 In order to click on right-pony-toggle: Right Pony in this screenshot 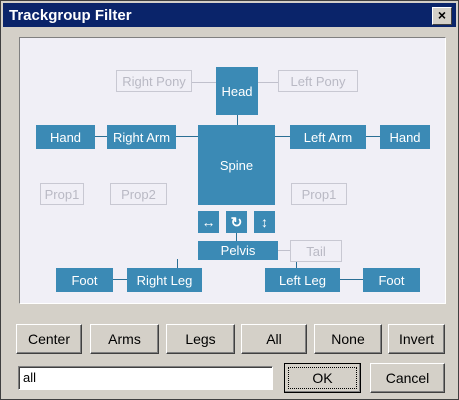, I will do `click(154, 81)`.